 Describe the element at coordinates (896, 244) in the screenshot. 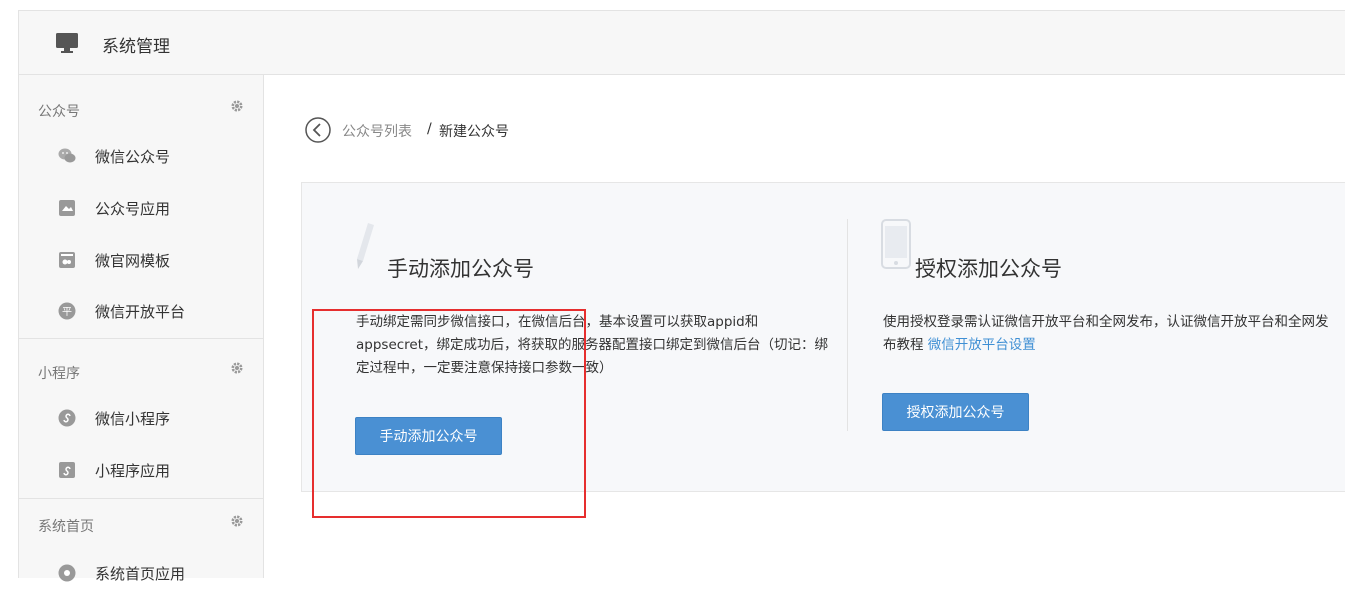

I see `phone-icon` at that location.